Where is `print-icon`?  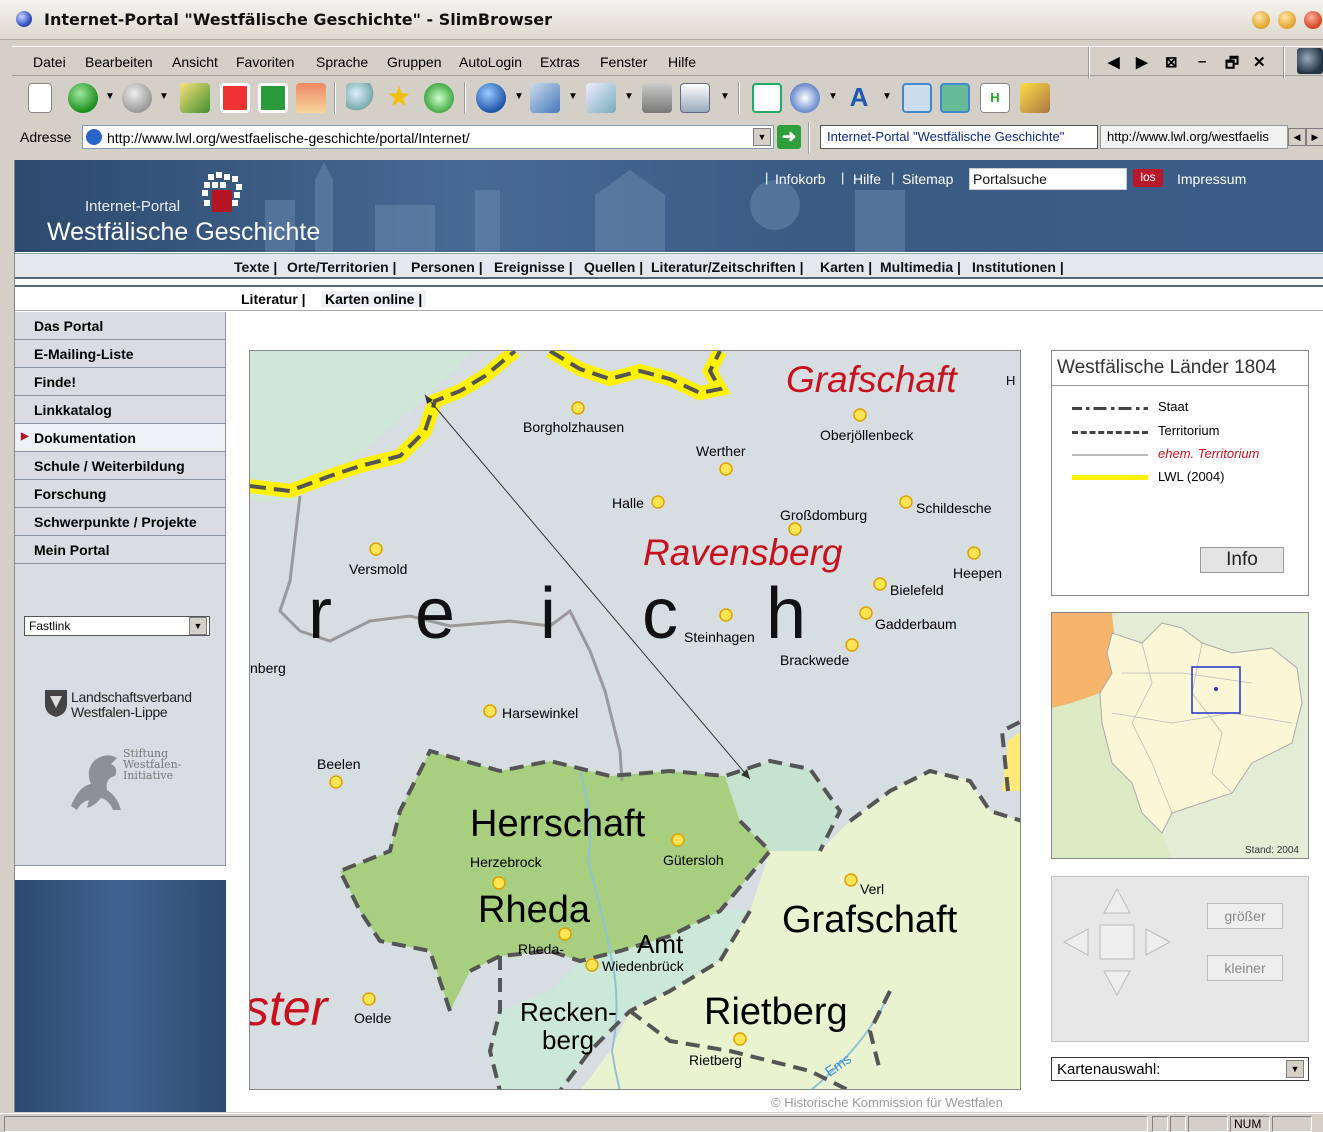 print-icon is located at coordinates (657, 98).